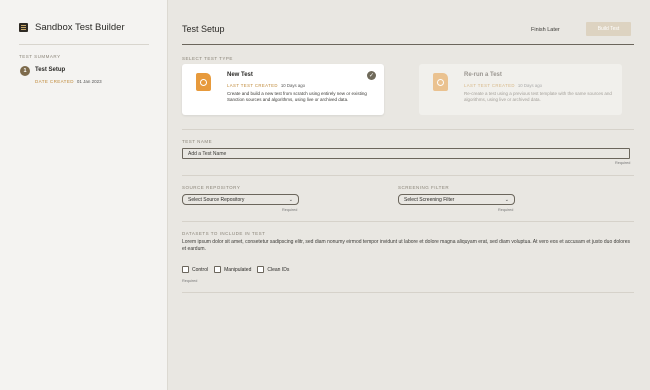  Describe the element at coordinates (23, 27) in the screenshot. I see `grid-logo-icon` at that location.